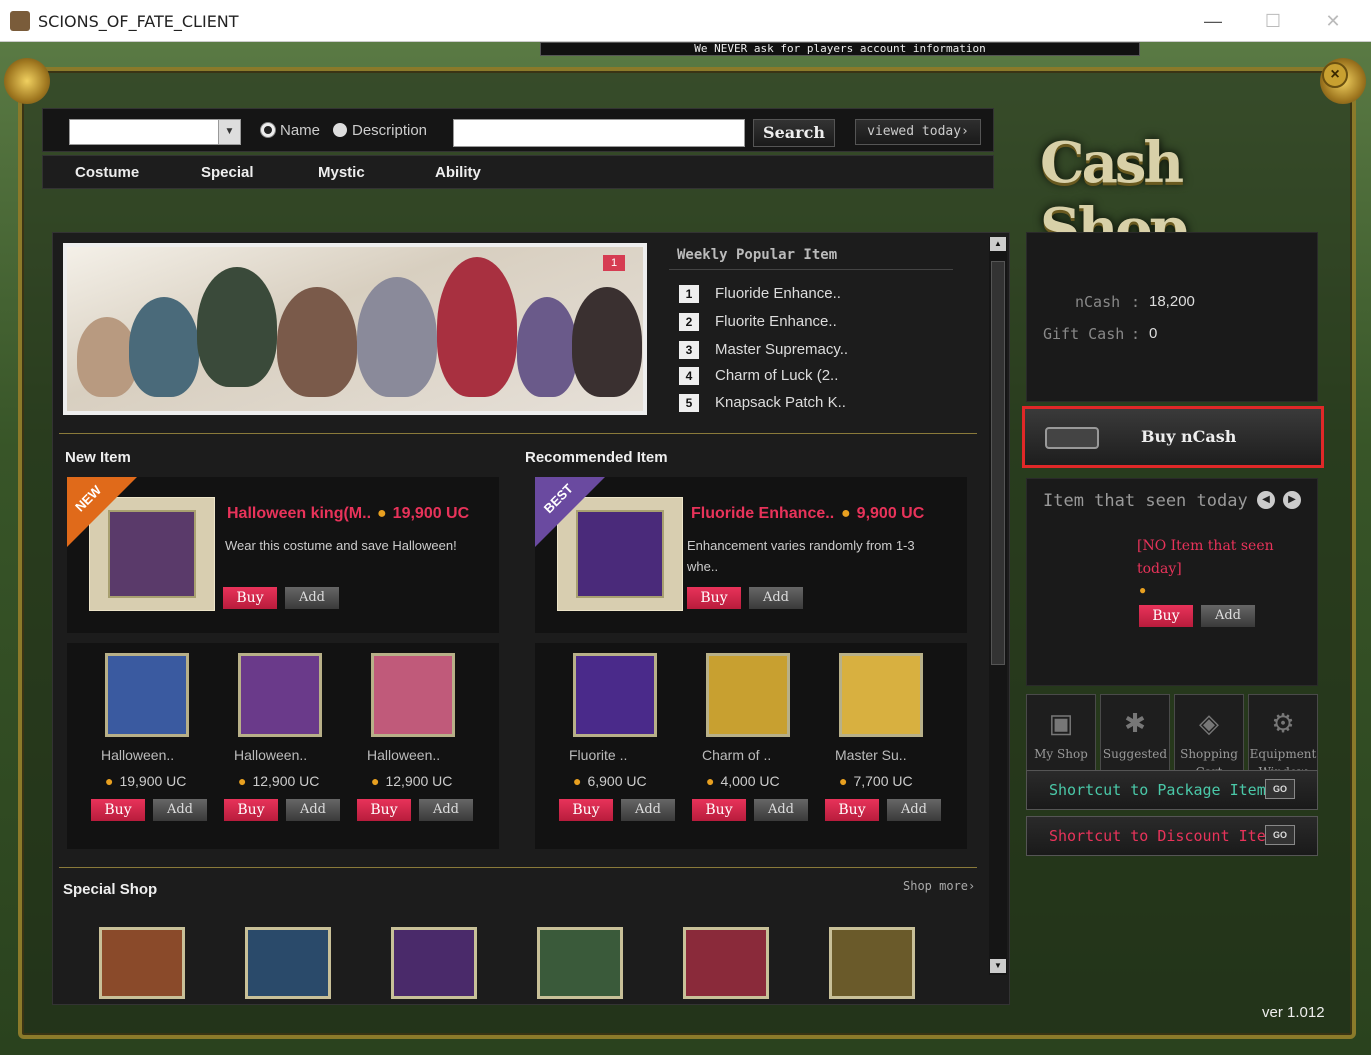 The height and width of the screenshot is (1055, 1371). What do you see at coordinates (1292, 500) in the screenshot?
I see `next-icon: ▶` at bounding box center [1292, 500].